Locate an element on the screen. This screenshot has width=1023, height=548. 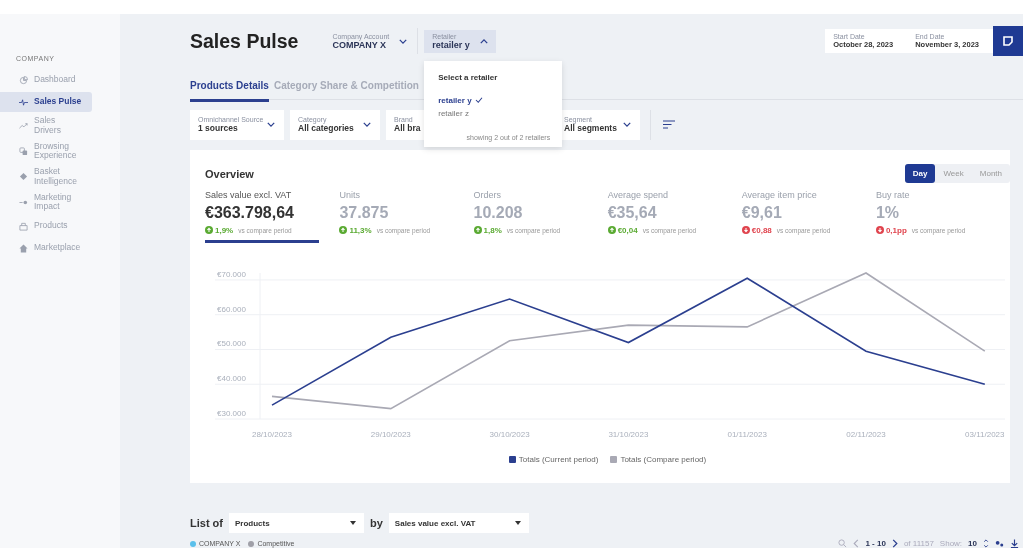
card-title: Overview is located at coordinates (229, 173).